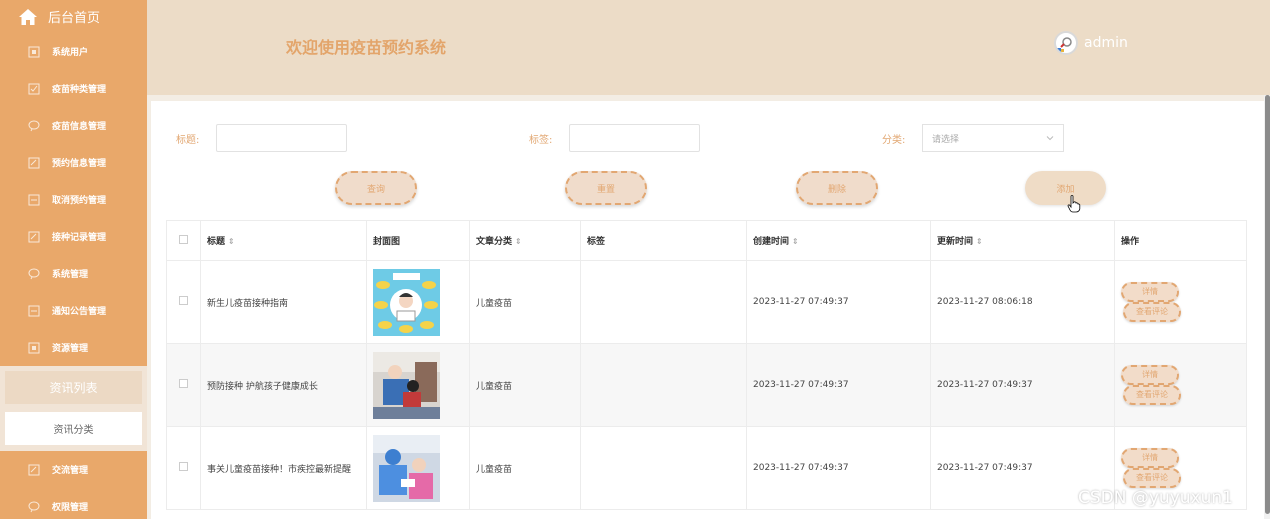  I want to click on title-filter-label: 标题:, so click(188, 140).